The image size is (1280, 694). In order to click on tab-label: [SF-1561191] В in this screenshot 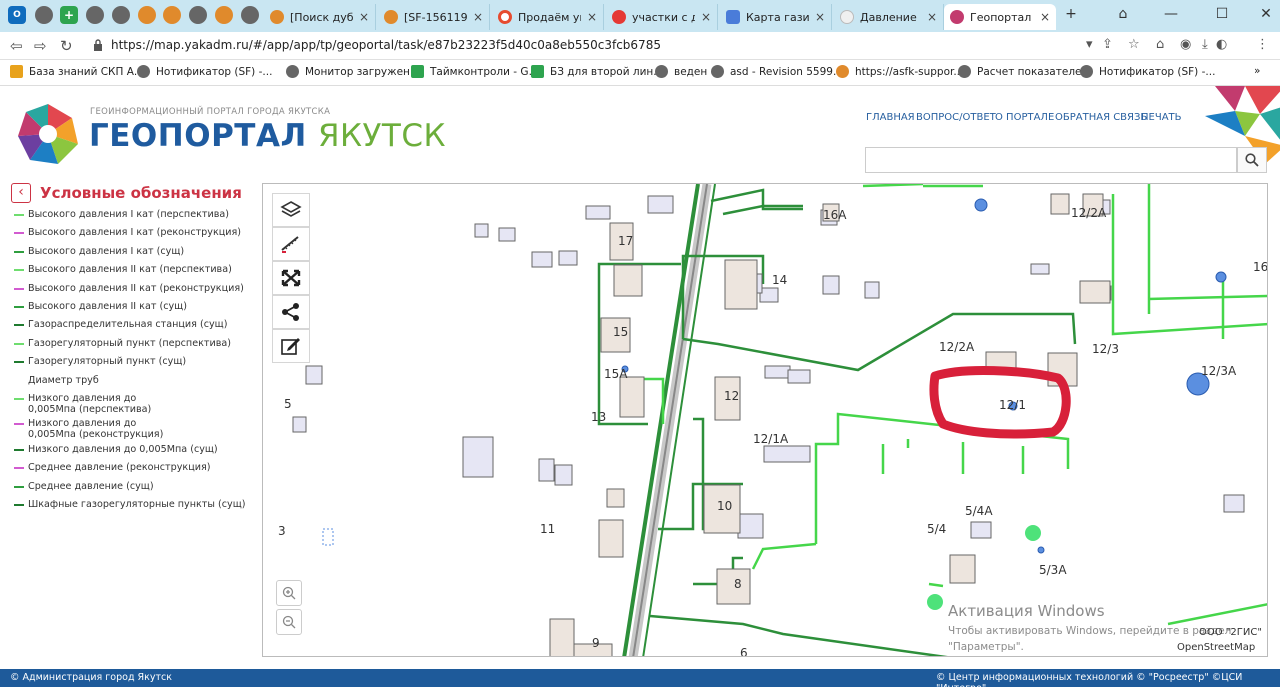, I will do `click(435, 17)`.